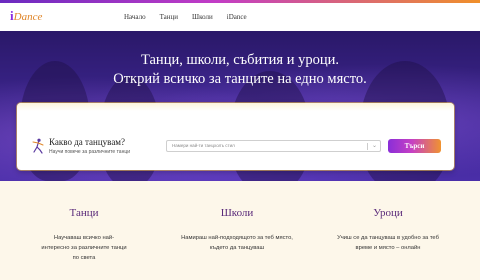 The image size is (480, 280). I want to click on feature-title: Танци, so click(84, 213).